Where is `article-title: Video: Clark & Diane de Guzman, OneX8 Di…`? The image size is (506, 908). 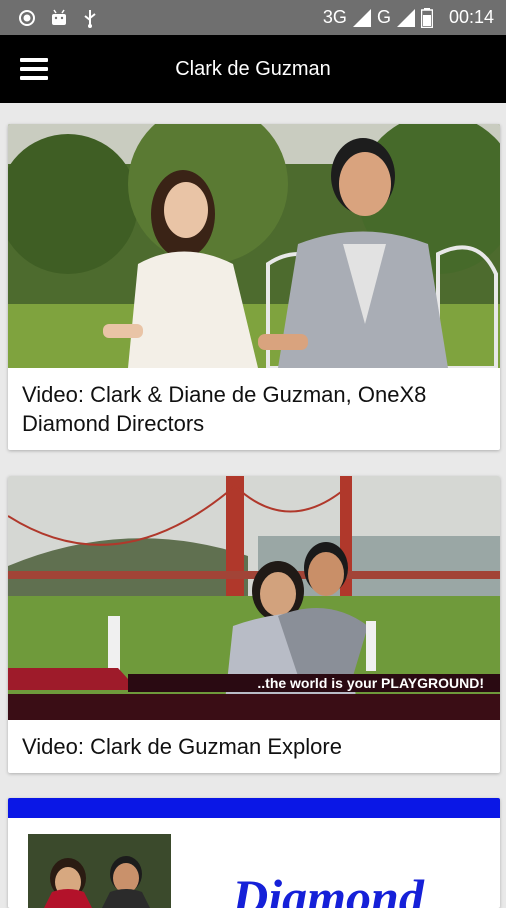
article-title: Video: Clark & Diane de Guzman, OneX8 Di… is located at coordinates (254, 409).